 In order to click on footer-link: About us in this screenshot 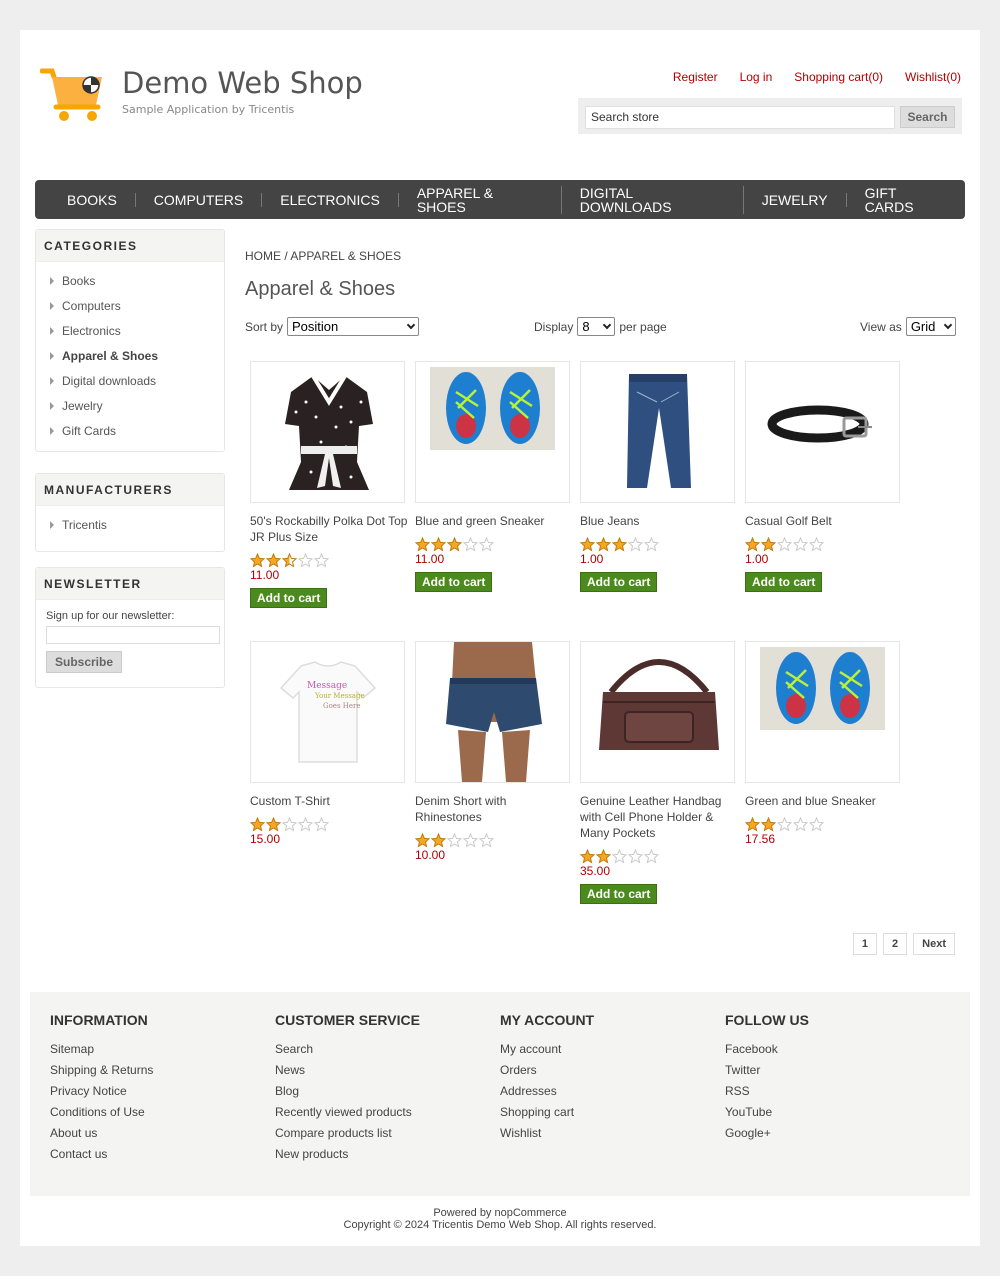, I will do `click(101, 1136)`.